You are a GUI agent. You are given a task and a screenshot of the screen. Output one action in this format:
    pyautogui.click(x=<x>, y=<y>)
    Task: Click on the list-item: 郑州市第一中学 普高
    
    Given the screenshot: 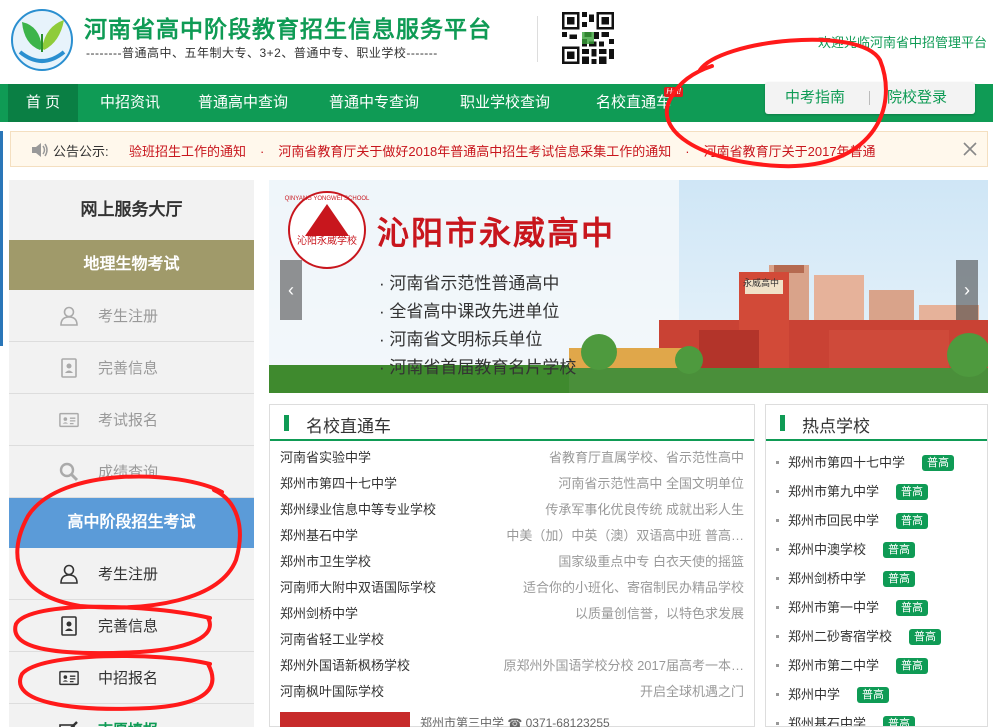 What is the action you would take?
    pyautogui.click(x=876, y=607)
    